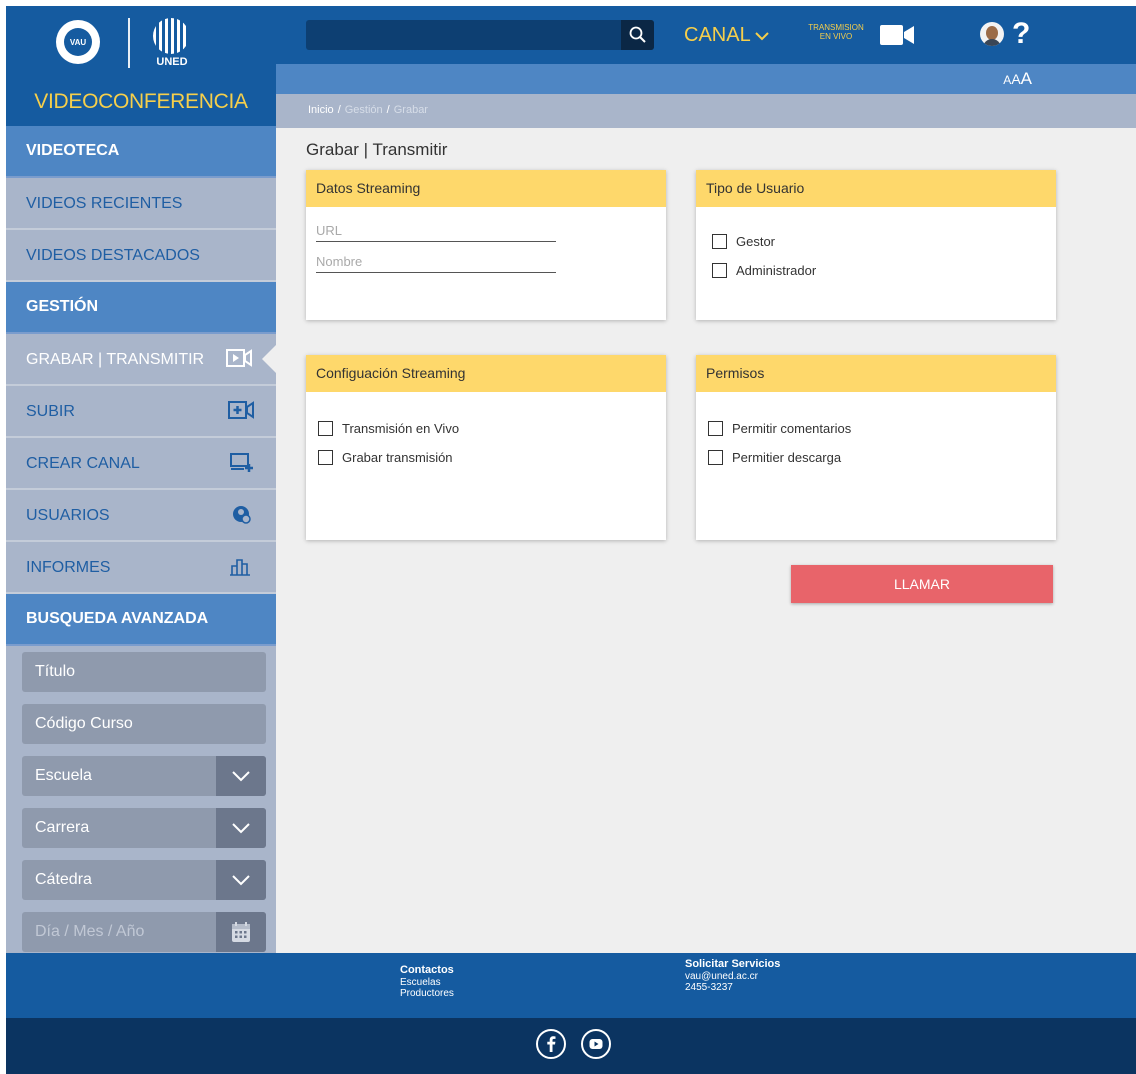  I want to click on footer-social, so click(571, 1046).